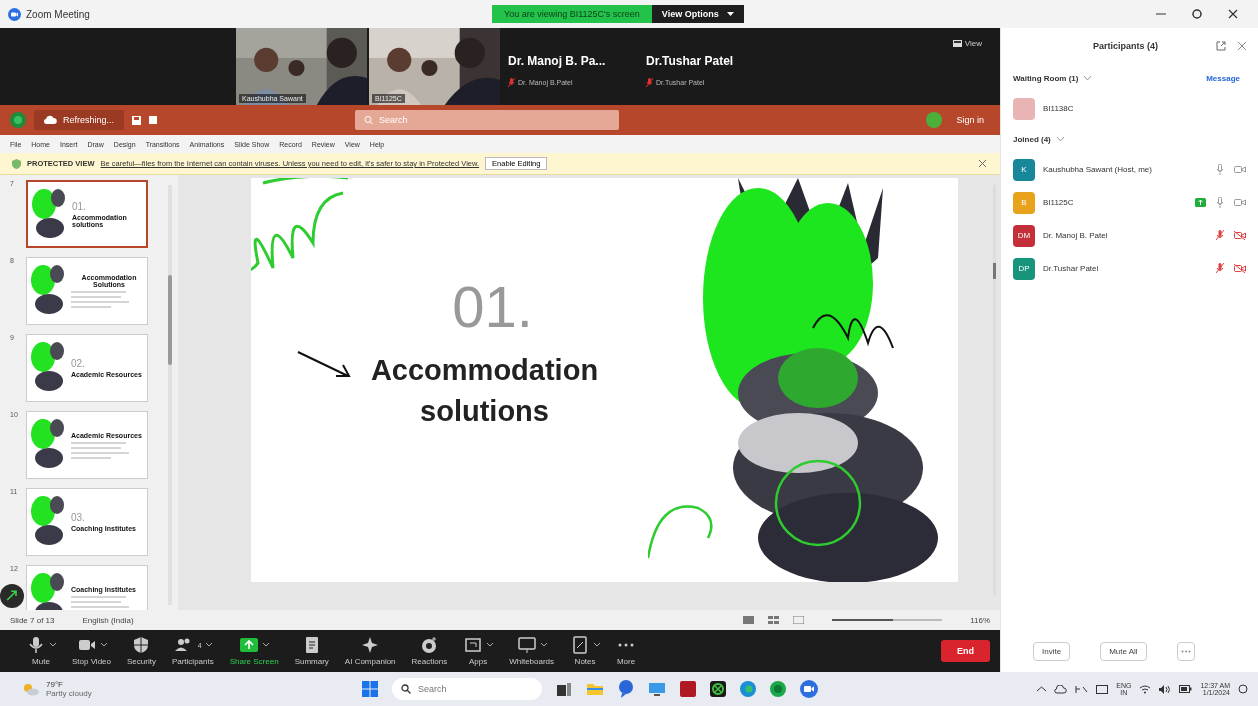 This screenshot has width=1258, height=706. Describe the element at coordinates (14, 14) in the screenshot. I see `zoom-logo-icon` at that location.